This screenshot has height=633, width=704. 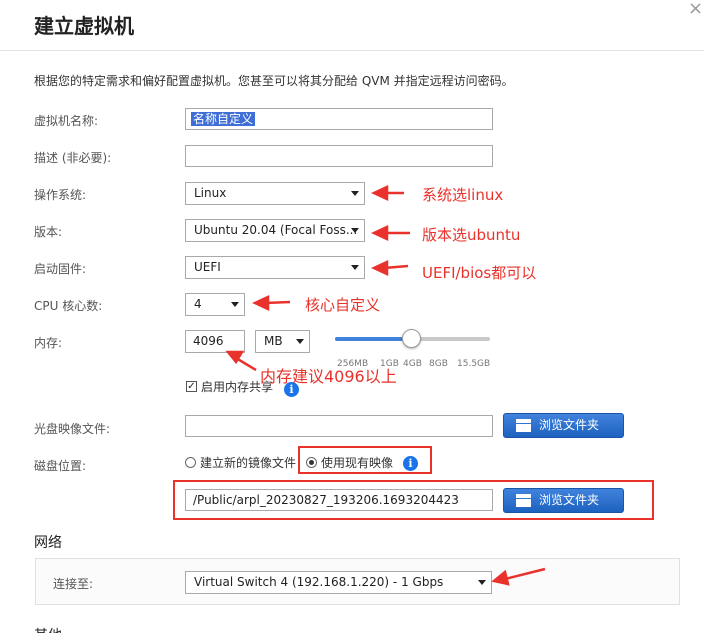 What do you see at coordinates (343, 305) in the screenshot?
I see `annotation-cpu: 核心自定义` at bounding box center [343, 305].